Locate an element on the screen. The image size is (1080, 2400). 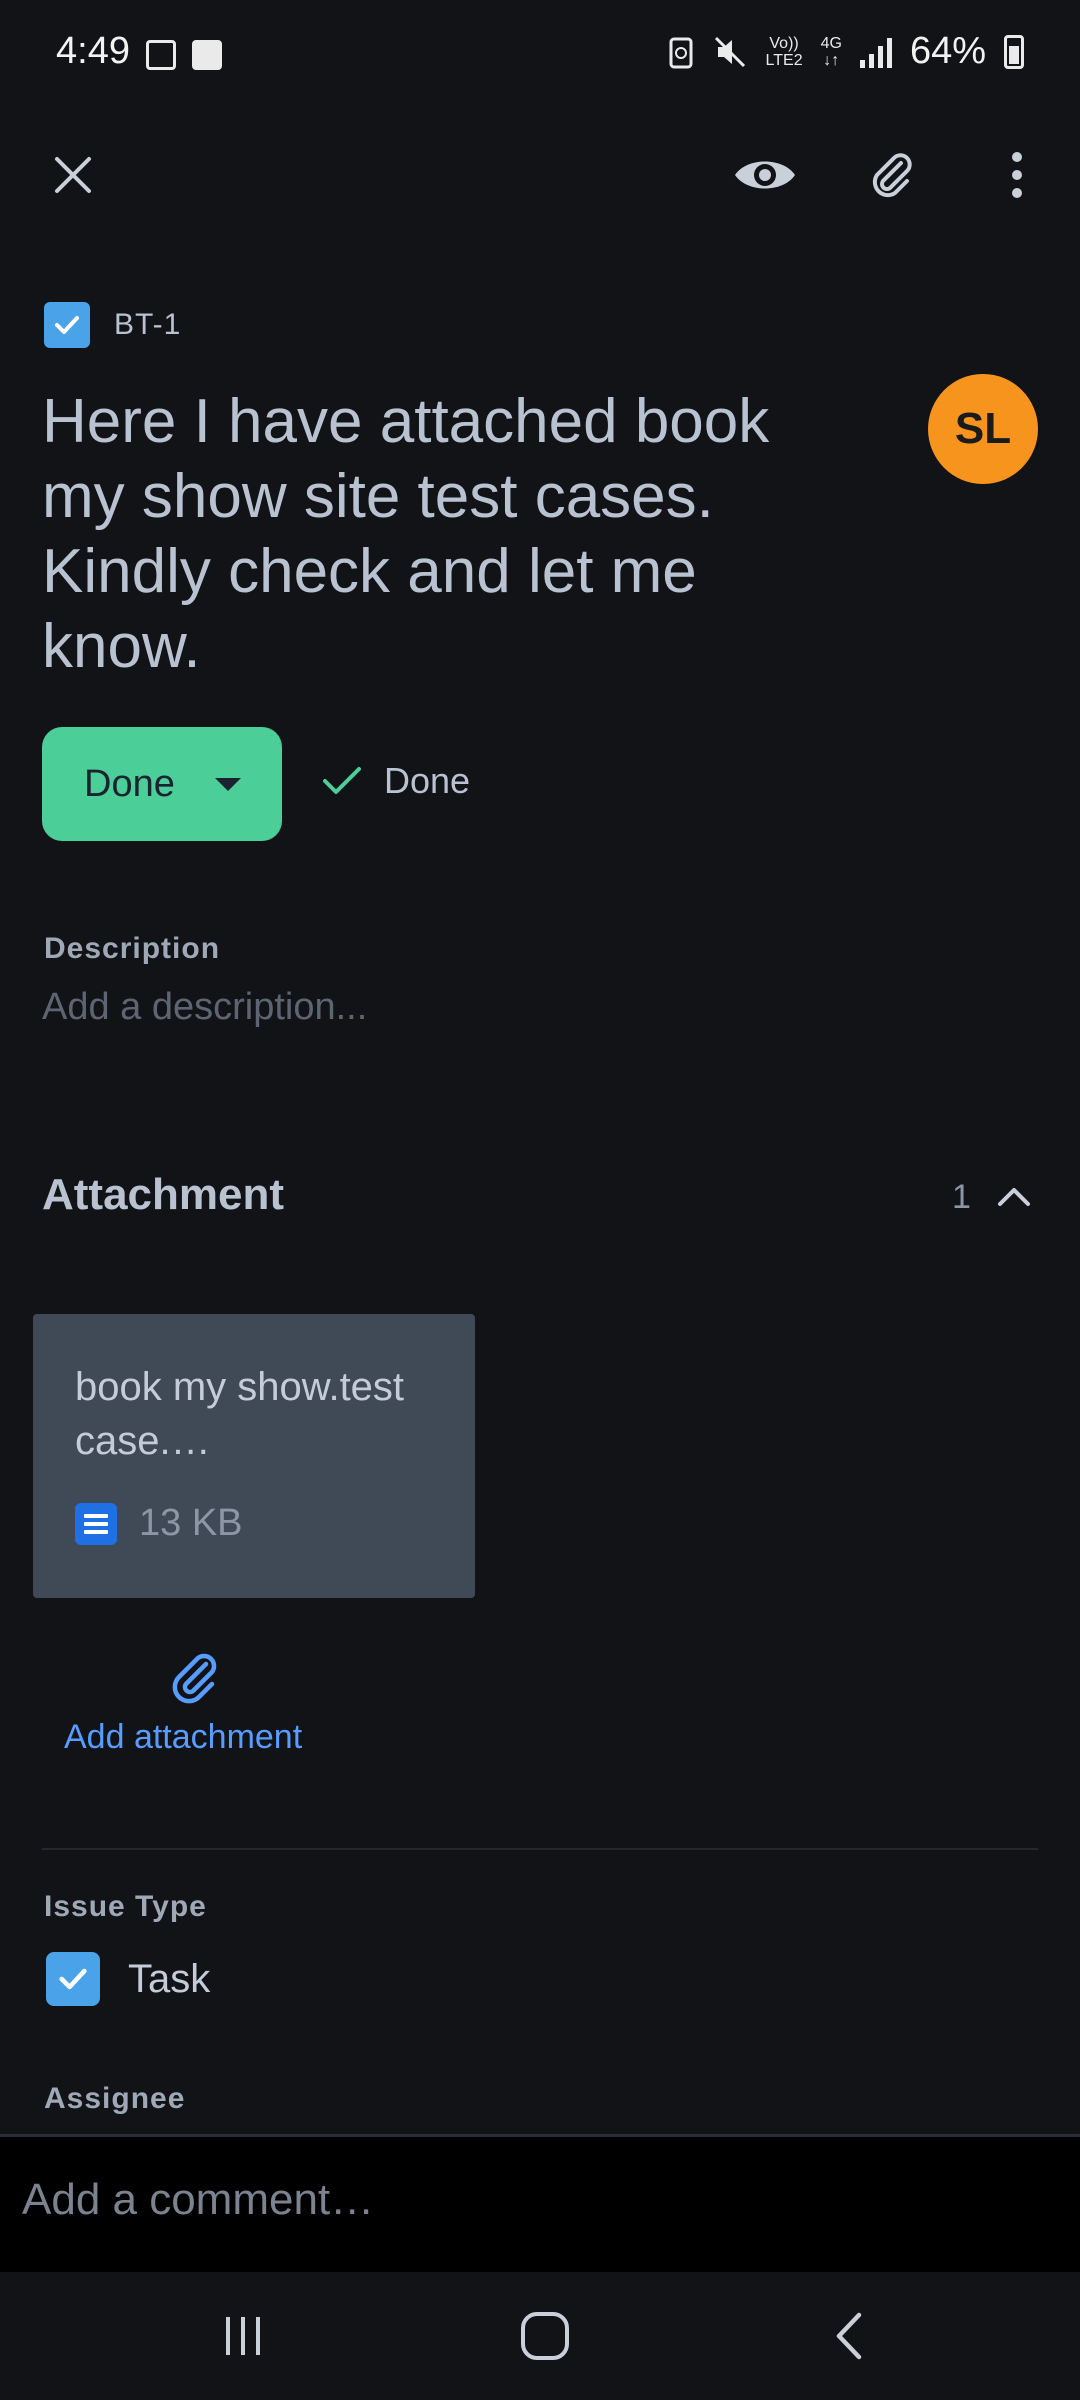
attachment-card: book my show.test case.… 13 KB is located at coordinates (254, 1456).